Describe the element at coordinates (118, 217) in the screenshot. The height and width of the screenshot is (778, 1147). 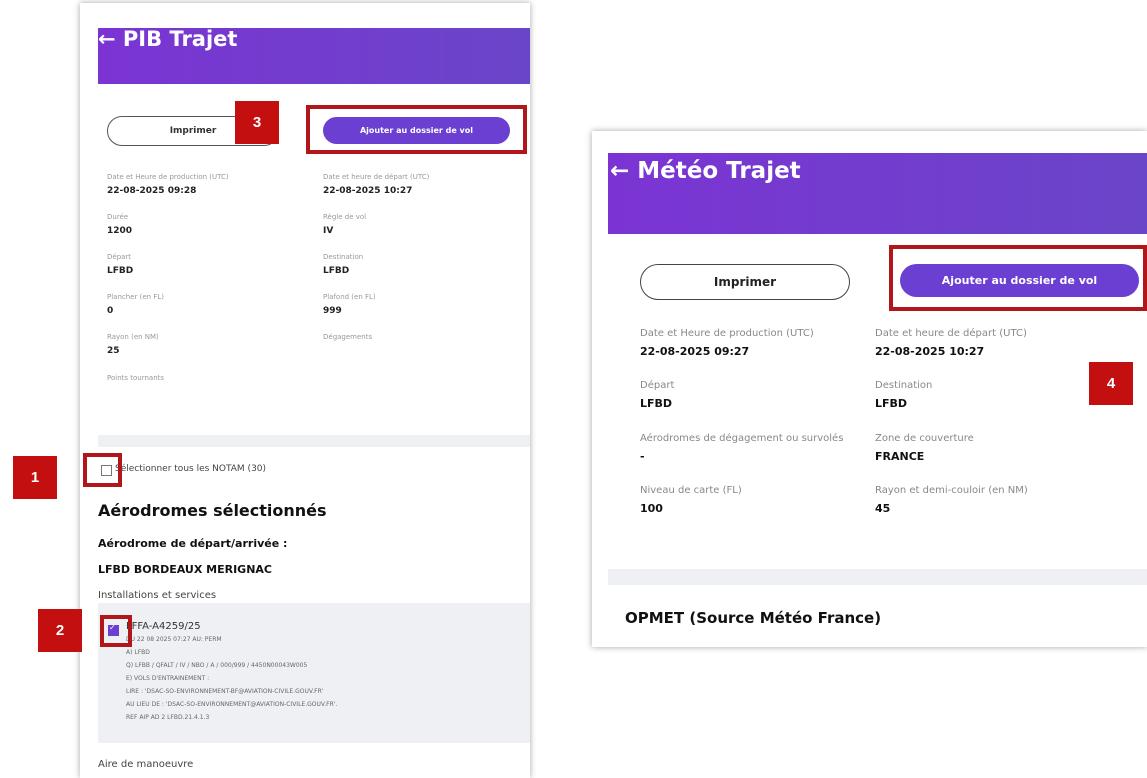
I see `field-label: Durée` at that location.